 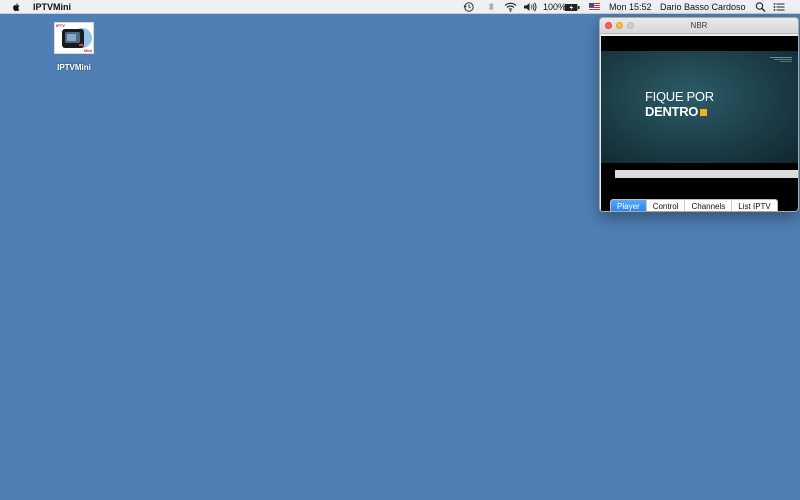 I want to click on desktop-icon-label: IPTVMini, so click(x=74, y=67).